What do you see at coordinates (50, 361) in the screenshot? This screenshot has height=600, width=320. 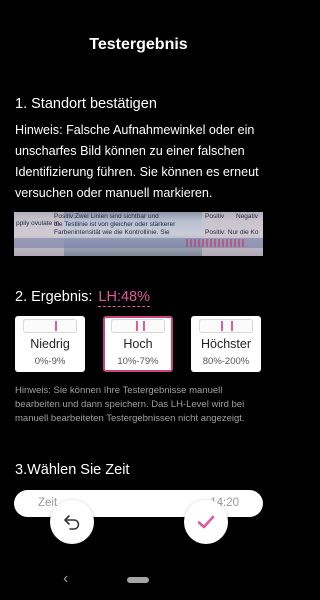 I see `option-range: 0%-9%` at bounding box center [50, 361].